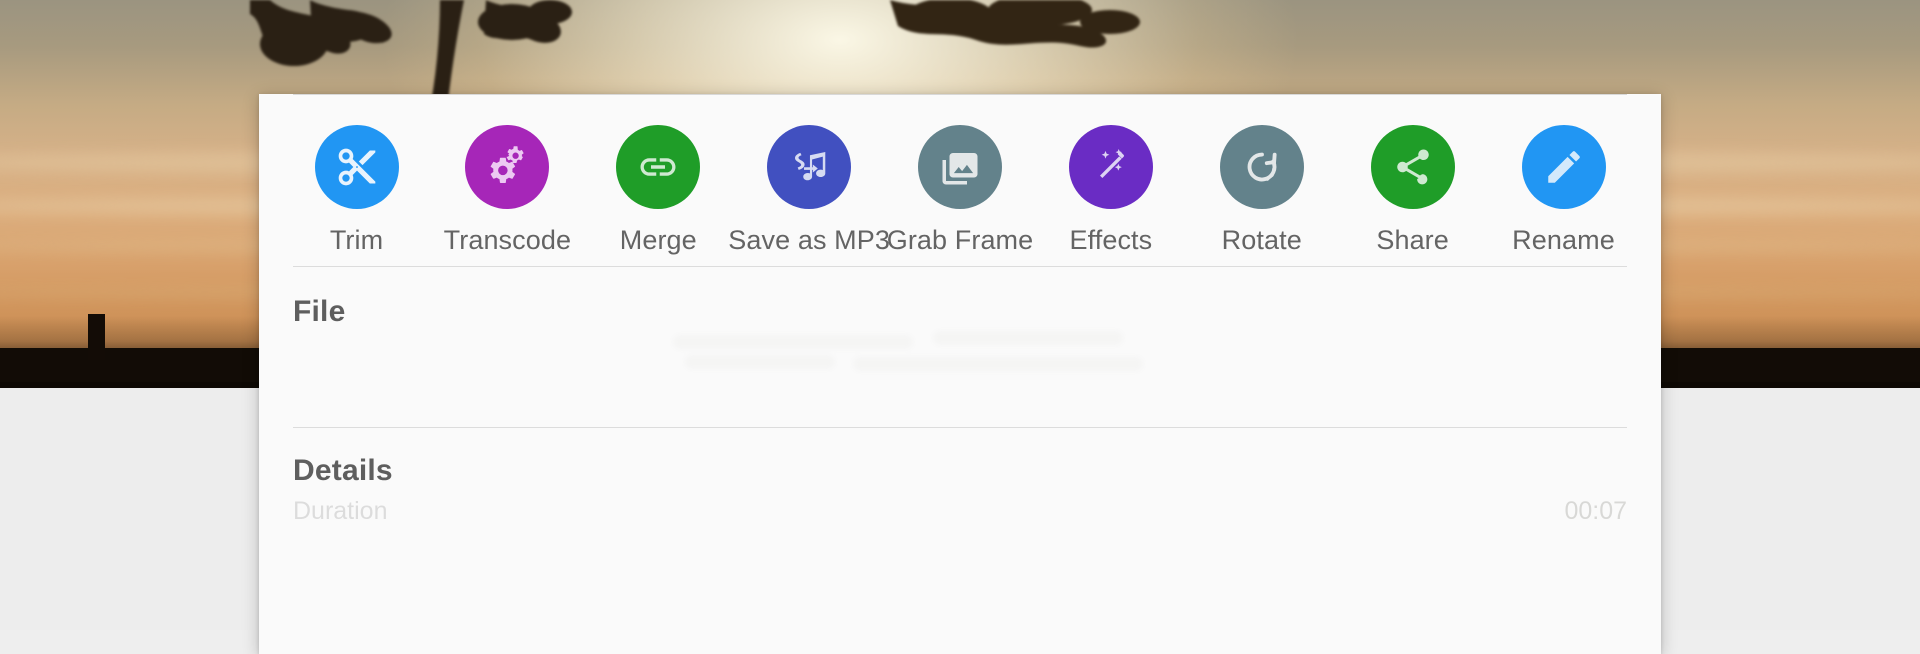 Image resolution: width=1920 pixels, height=654 pixels. I want to click on action-label: Rename, so click(1563, 240).